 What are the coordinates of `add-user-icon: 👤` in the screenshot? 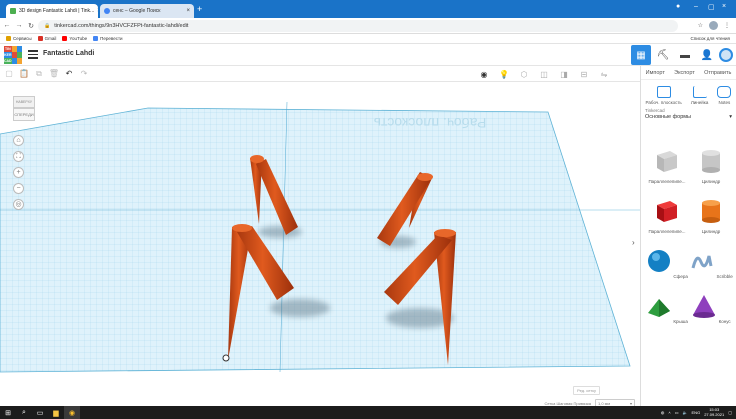 It's located at (707, 55).